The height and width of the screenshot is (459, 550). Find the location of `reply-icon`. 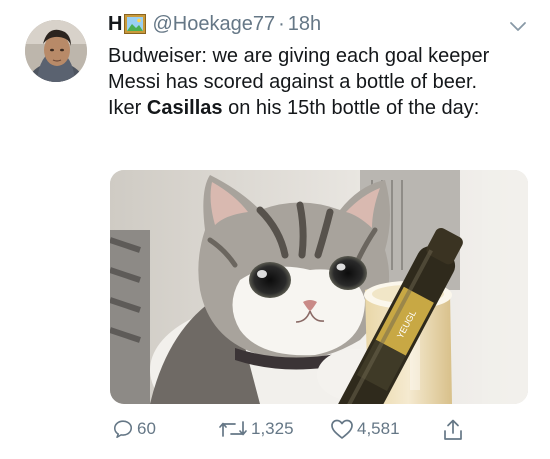

reply-icon is located at coordinates (123, 429).